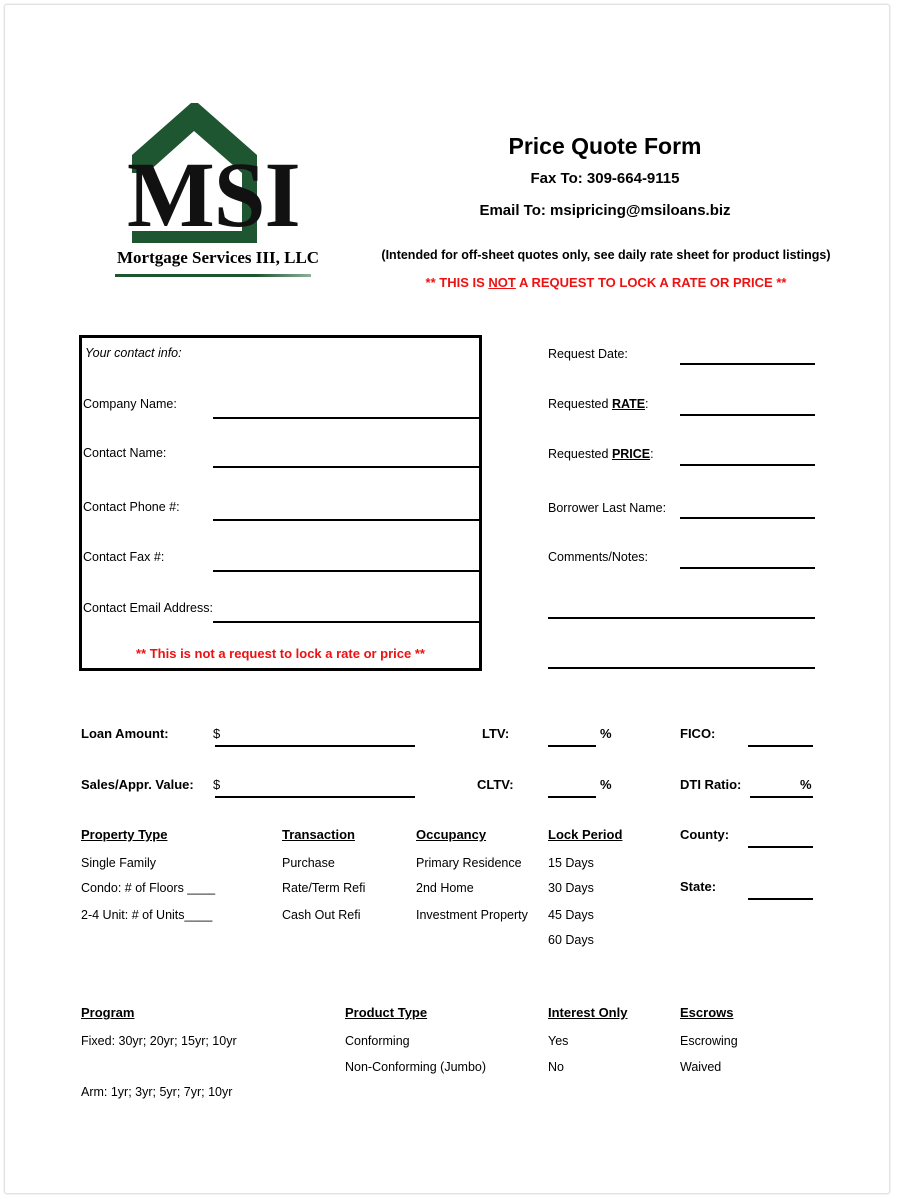 The height and width of the screenshot is (1200, 900). I want to click on option-60-days: 60 Days, so click(571, 940).